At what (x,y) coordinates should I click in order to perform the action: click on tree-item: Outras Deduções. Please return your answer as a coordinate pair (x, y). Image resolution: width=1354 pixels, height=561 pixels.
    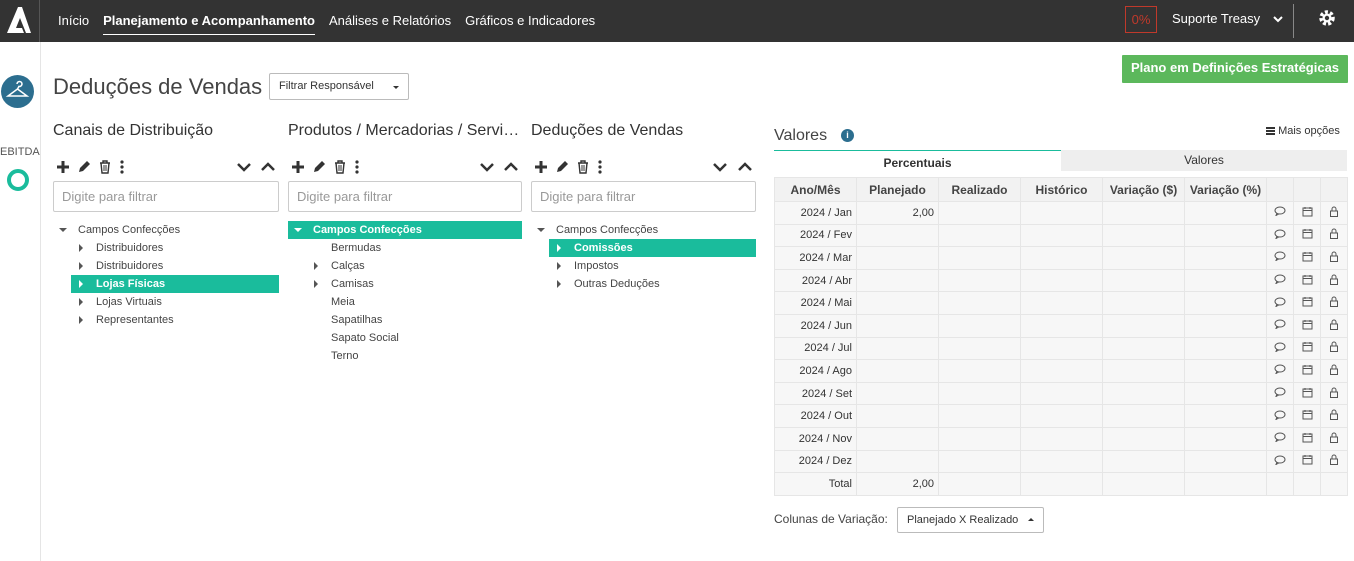
    Looking at the image, I should click on (652, 284).